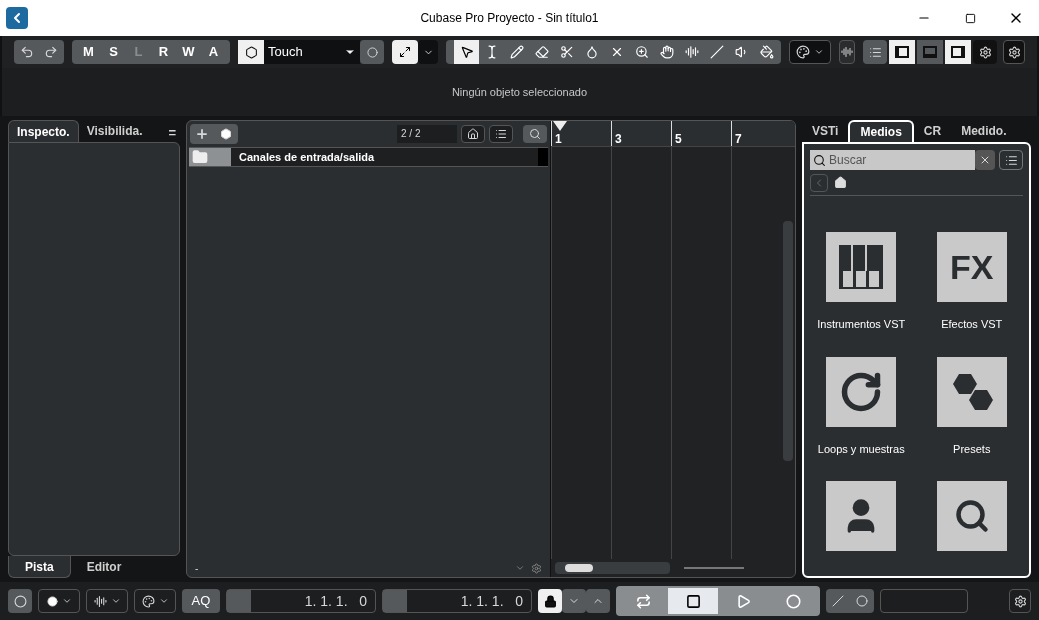 This screenshot has width=1039, height=620. Describe the element at coordinates (17, 18) in the screenshot. I see `app-logo-icon` at that location.